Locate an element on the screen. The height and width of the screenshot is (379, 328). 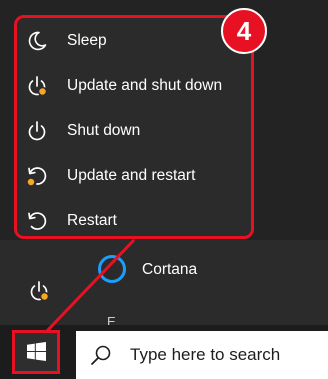
menu-item-label: Restart is located at coordinates (92, 220).